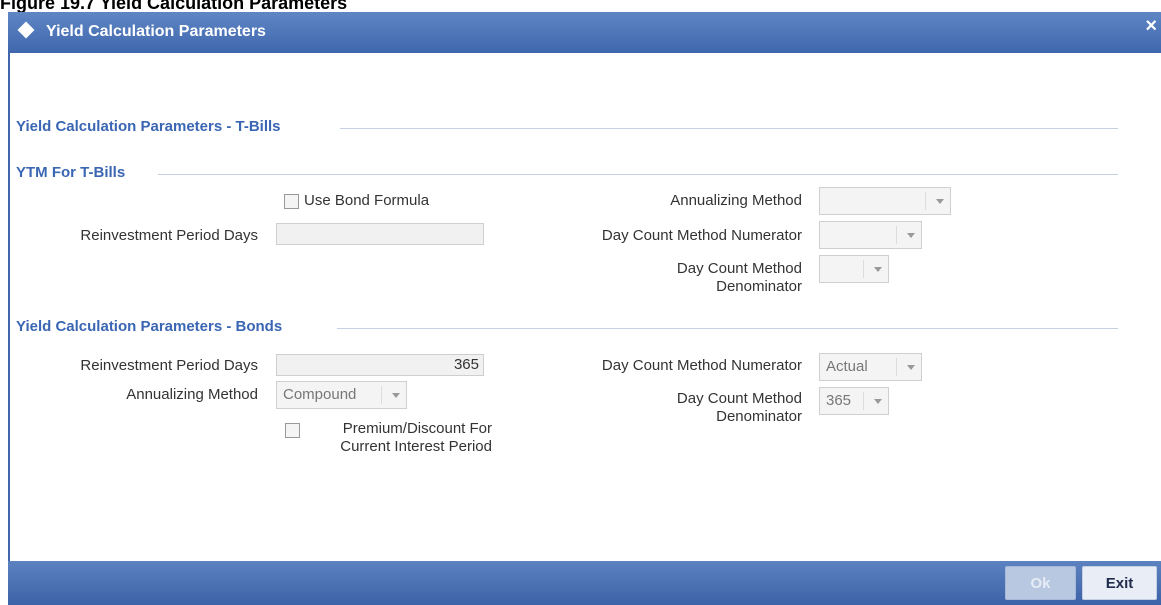 The width and height of the screenshot is (1161, 605). I want to click on reinvestment-period-days-label: Reinvestment Period Days, so click(169, 235).